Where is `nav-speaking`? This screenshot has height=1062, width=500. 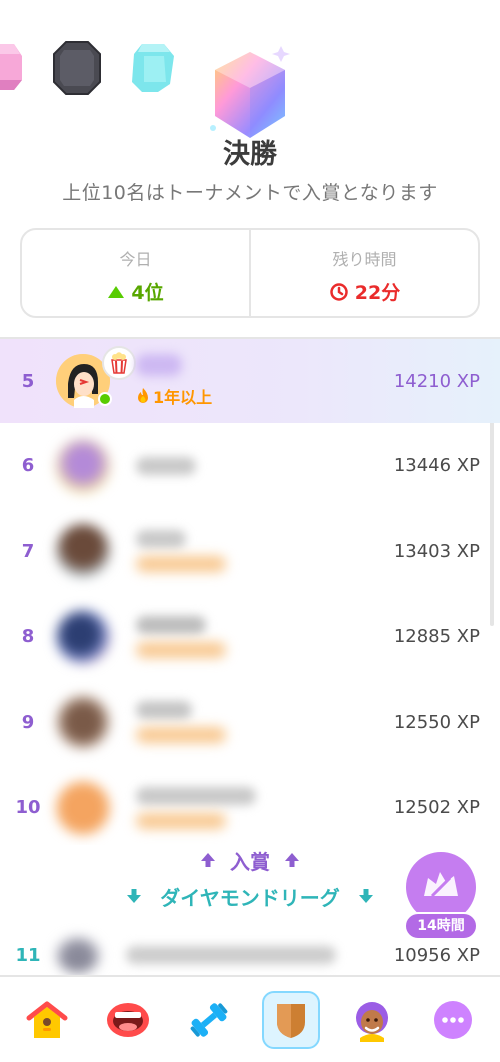 nav-speaking is located at coordinates (128, 1020).